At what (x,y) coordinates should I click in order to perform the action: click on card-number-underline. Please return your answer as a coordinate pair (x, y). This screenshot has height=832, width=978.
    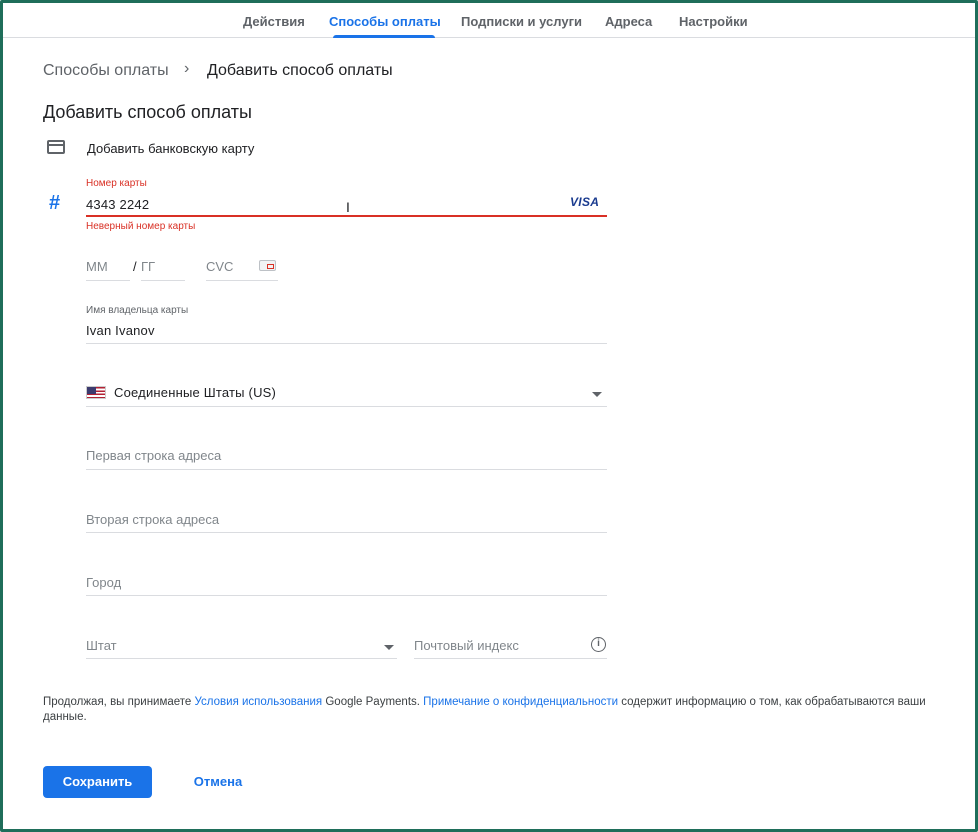
    Looking at the image, I should click on (346, 216).